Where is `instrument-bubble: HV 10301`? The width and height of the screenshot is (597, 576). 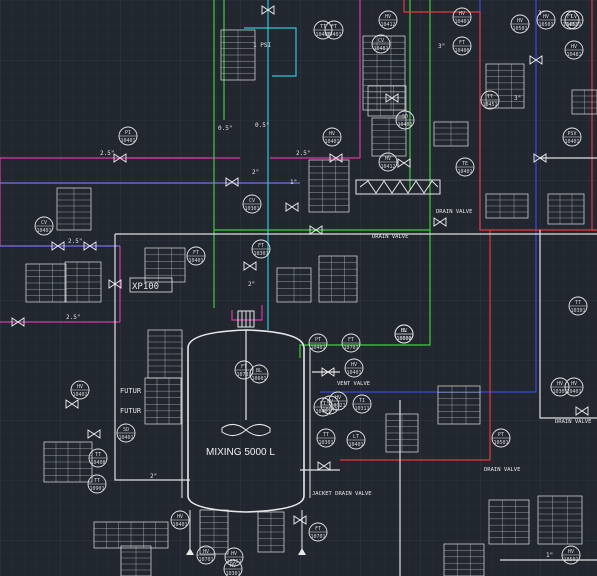
instrument-bubble: HV 10301 is located at coordinates (560, 387).